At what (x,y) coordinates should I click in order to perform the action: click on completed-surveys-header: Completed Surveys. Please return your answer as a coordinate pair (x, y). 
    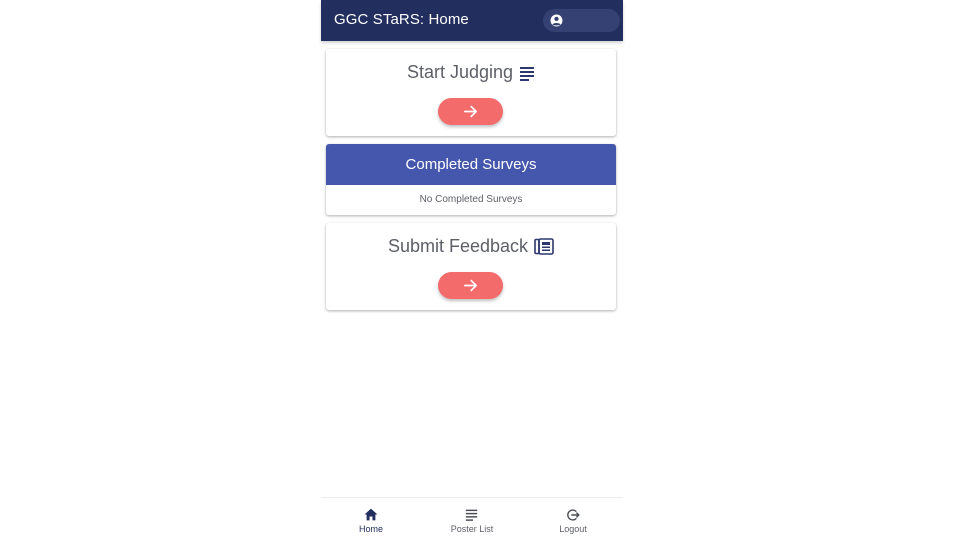
    Looking at the image, I should click on (471, 164).